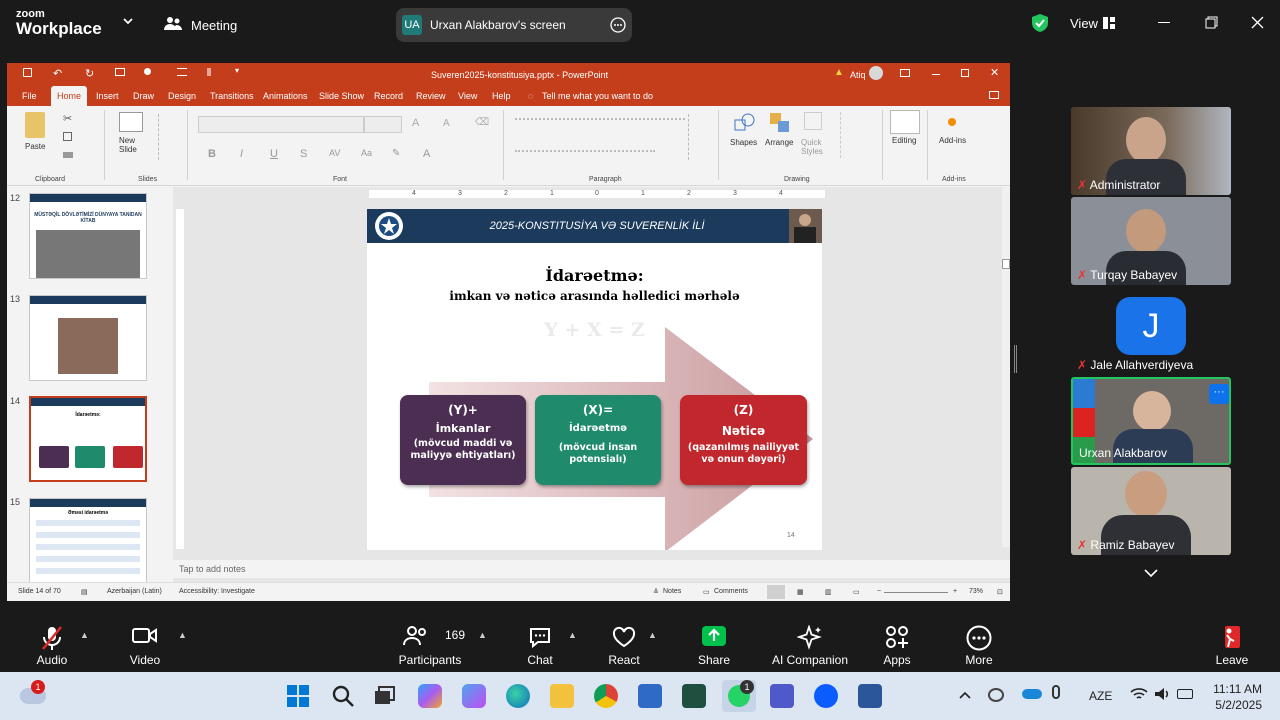  I want to click on clock-date: 5/2/2025, so click(1234, 705).